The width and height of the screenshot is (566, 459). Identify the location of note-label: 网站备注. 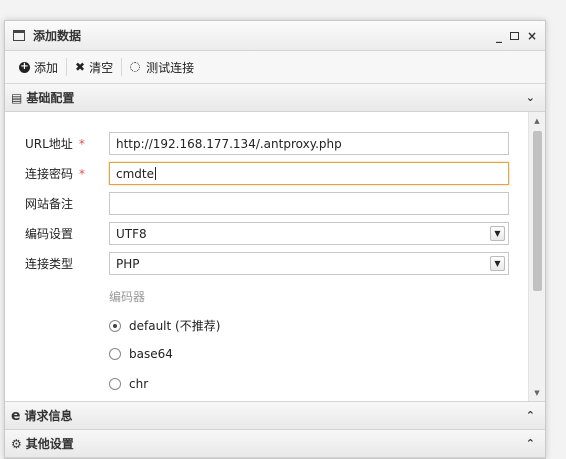
(49, 204).